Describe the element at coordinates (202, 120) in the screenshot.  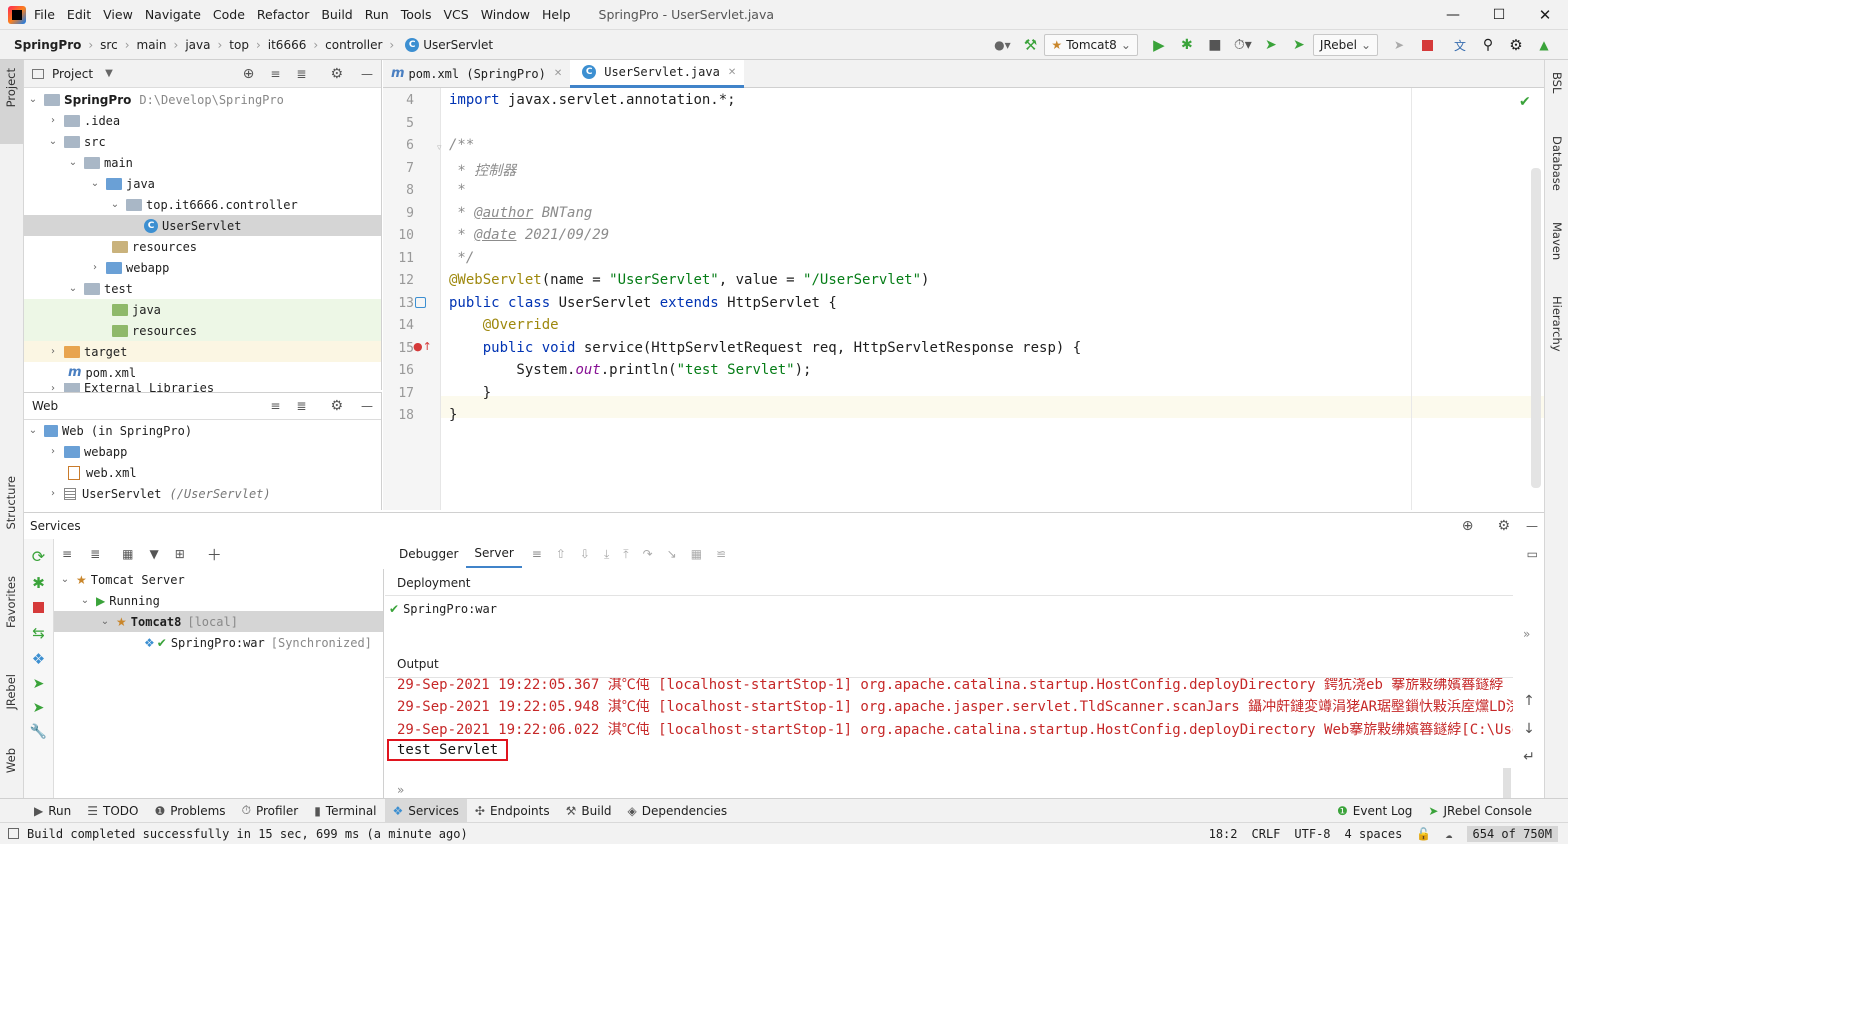
I see `tree-item-idea: › .idea` at that location.